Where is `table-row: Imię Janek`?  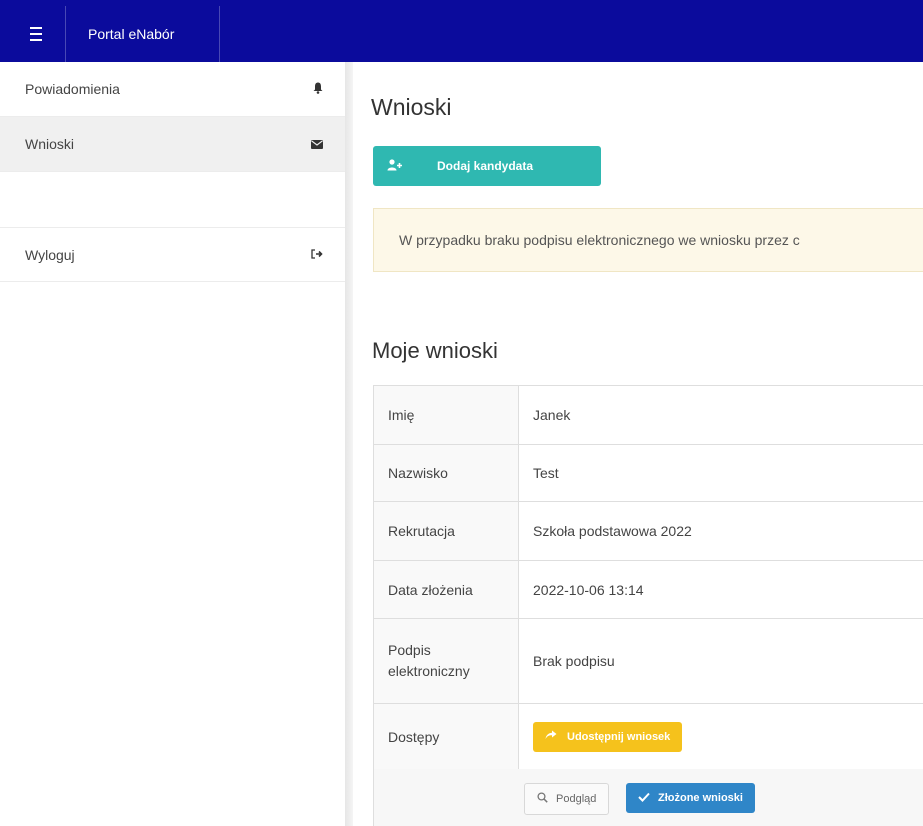
table-row: Imię Janek is located at coordinates (648, 415).